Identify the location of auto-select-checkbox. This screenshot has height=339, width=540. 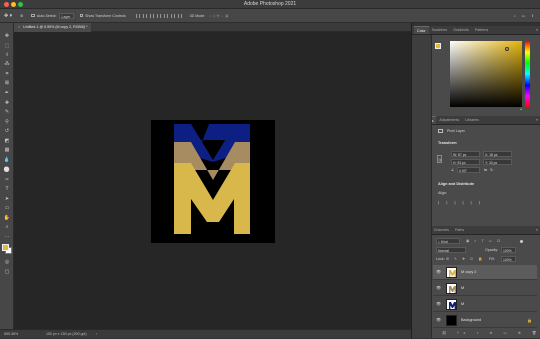
(33, 15).